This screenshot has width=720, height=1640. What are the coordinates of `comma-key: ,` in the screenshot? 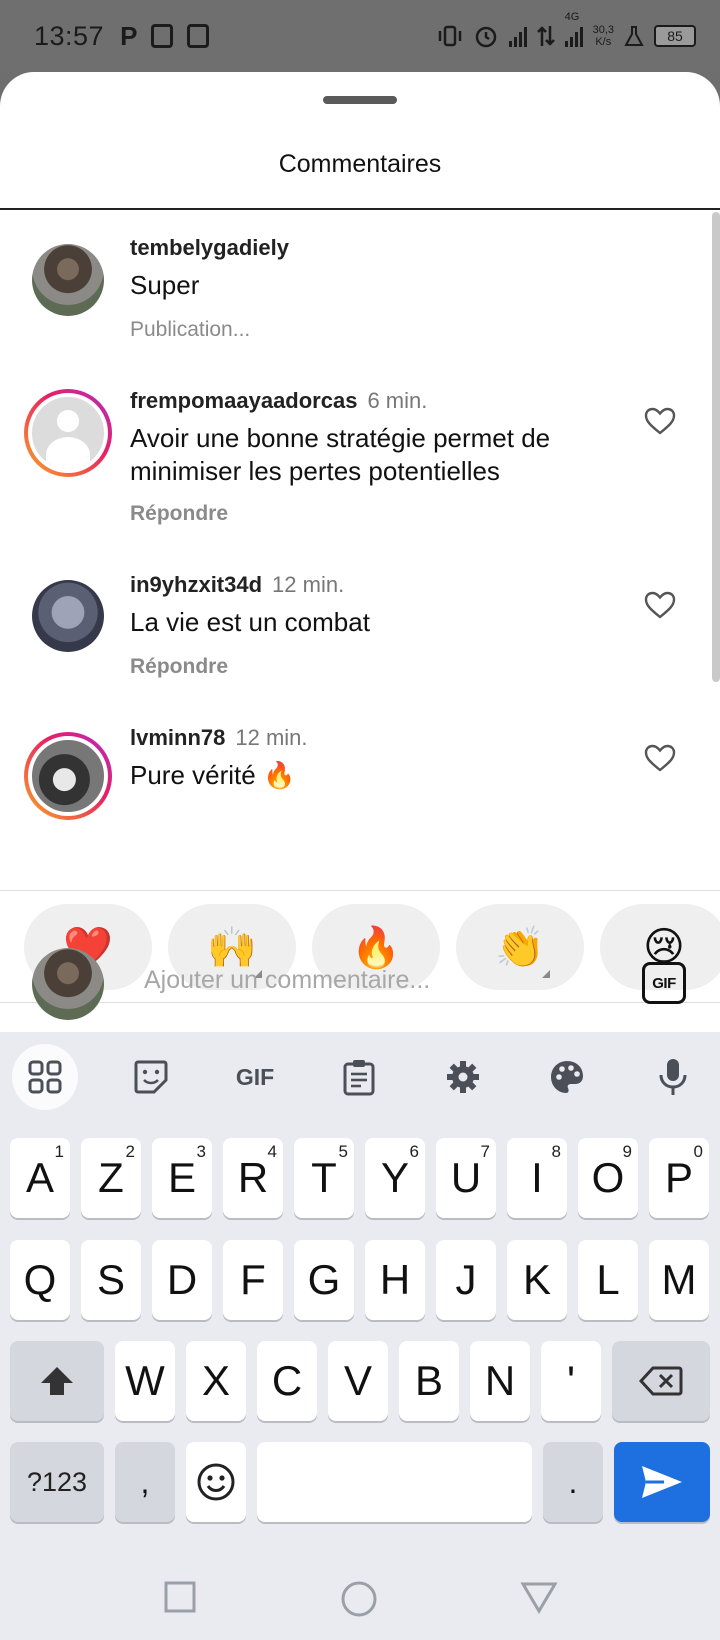 It's located at (145, 1482).